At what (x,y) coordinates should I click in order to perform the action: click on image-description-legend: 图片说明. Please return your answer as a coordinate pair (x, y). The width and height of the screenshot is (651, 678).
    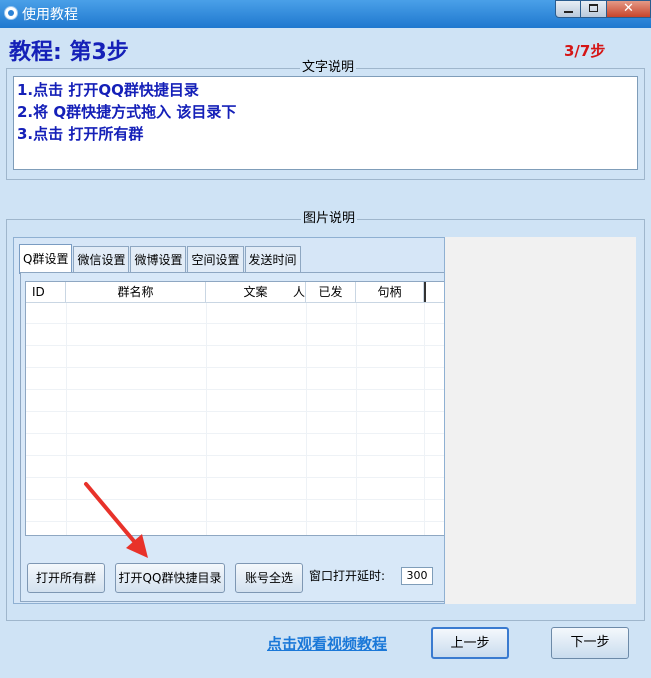
    Looking at the image, I should click on (329, 219).